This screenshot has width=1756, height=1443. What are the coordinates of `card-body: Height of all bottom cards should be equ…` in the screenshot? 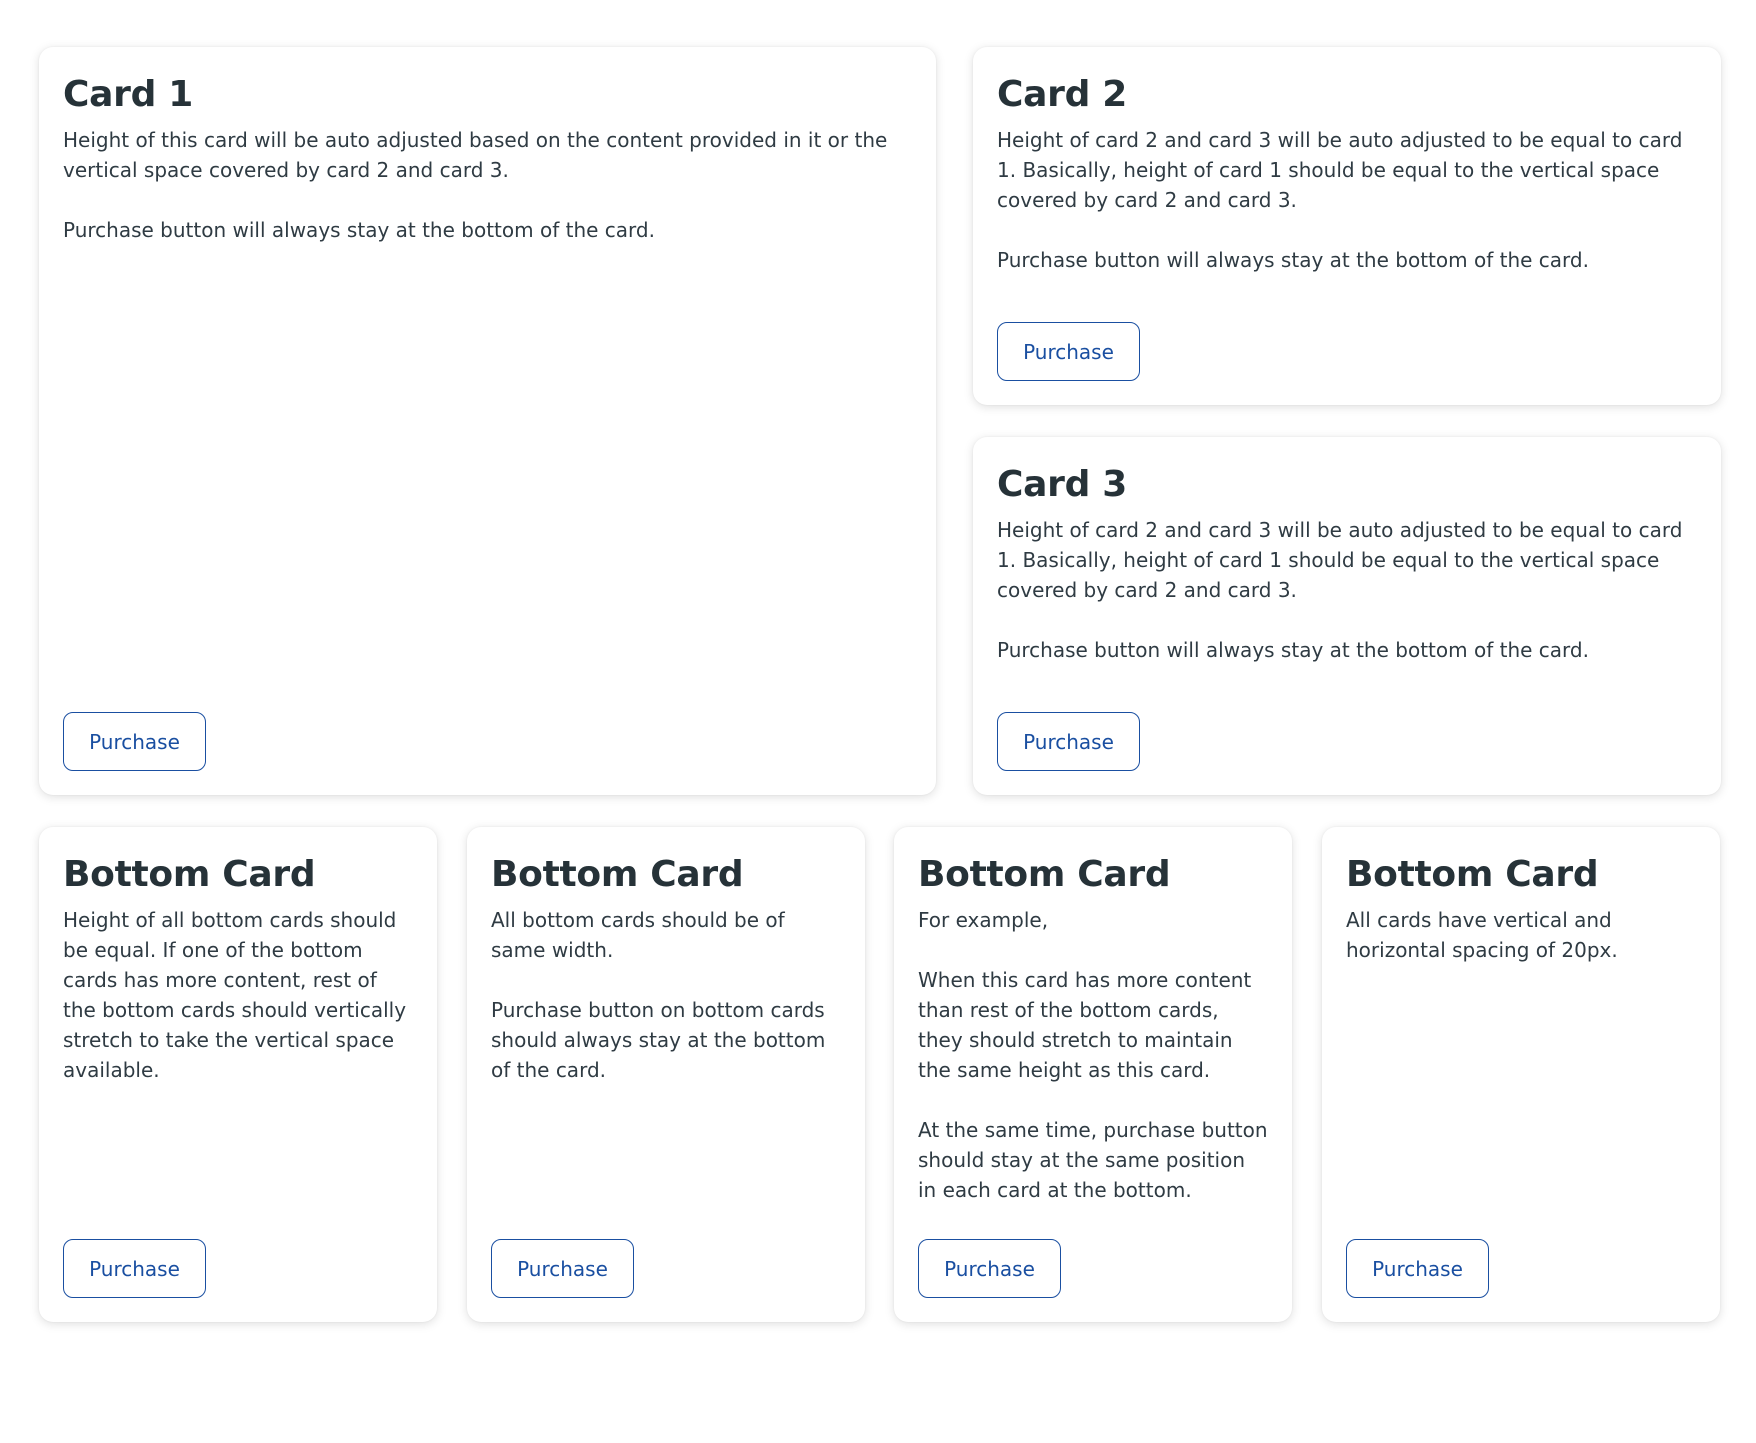 It's located at (238, 995).